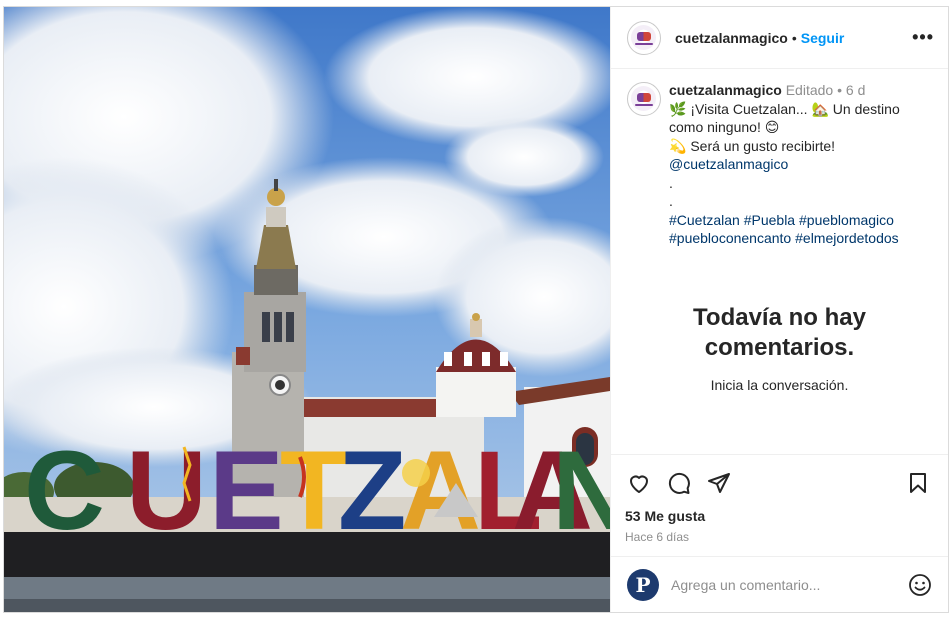 The width and height of the screenshot is (952, 620). What do you see at coordinates (643, 584) in the screenshot?
I see `current-user-avatar: P` at bounding box center [643, 584].